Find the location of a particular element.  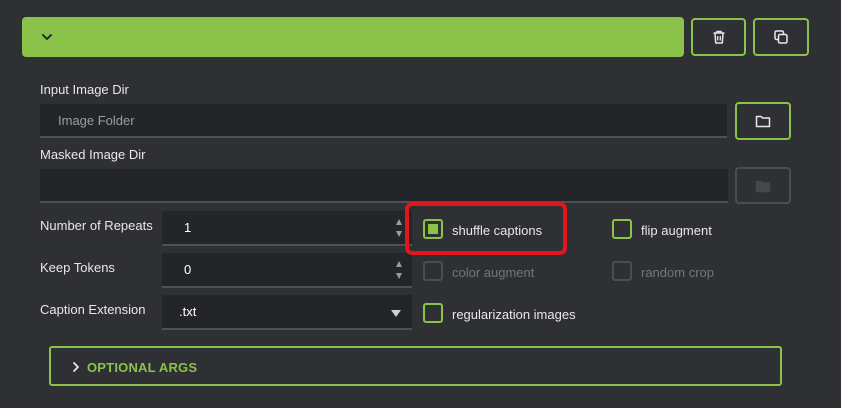

chevron-down-icon is located at coordinates (47, 37).